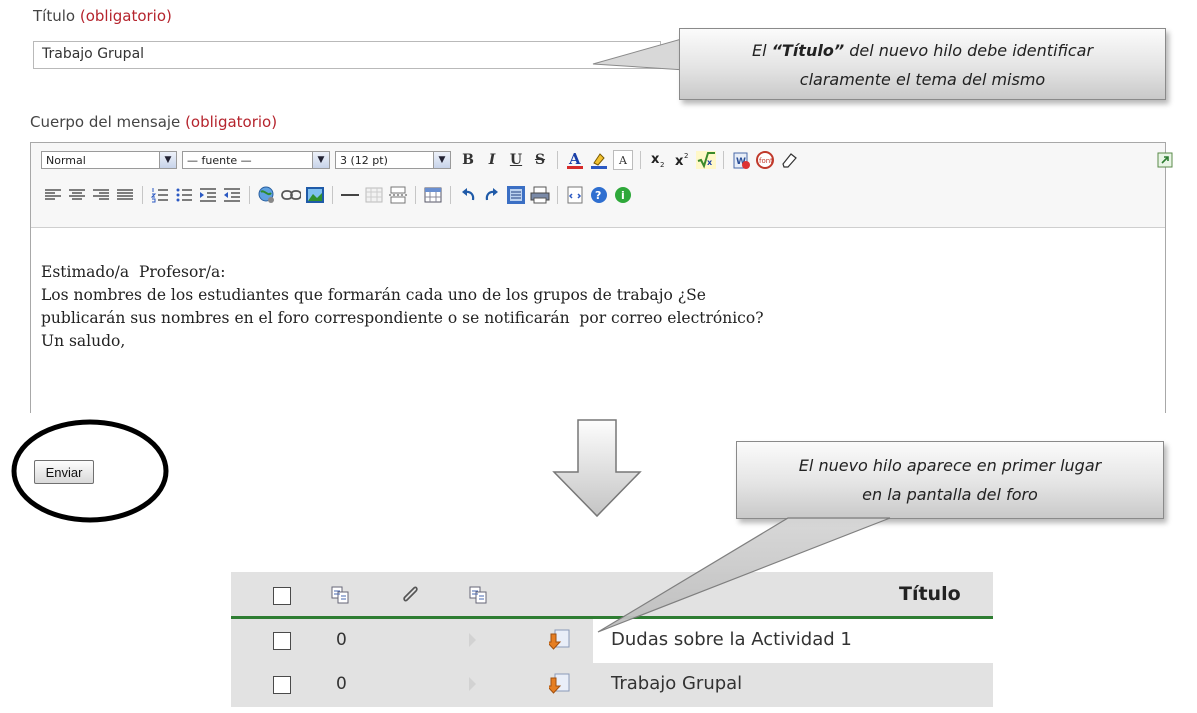 Image resolution: width=1197 pixels, height=713 pixels. Describe the element at coordinates (125, 195) in the screenshot. I see `justify-icon` at that location.